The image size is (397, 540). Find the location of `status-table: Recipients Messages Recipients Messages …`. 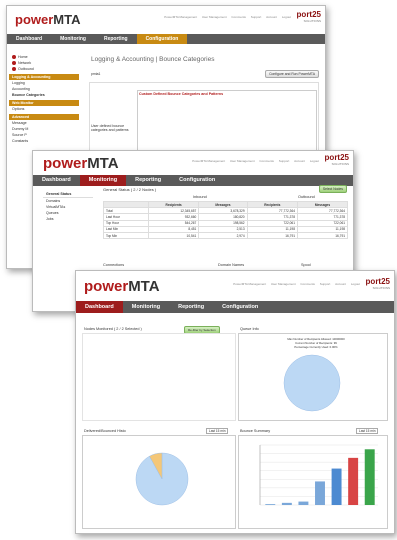

status-table: Recipients Messages Recipients Messages … is located at coordinates (226, 220).